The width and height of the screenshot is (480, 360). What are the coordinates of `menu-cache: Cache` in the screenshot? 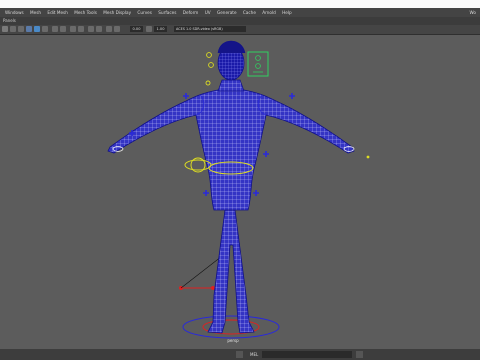 It's located at (249, 12).